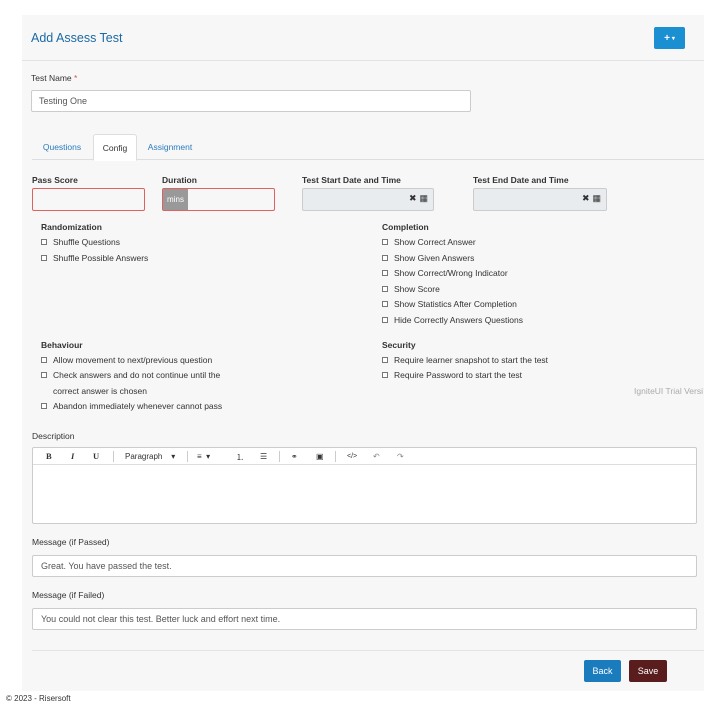 This screenshot has width=713, height=707. What do you see at coordinates (445, 273) in the screenshot?
I see `show-indicator-checkbox: Show Correct/Wrong Indicator` at bounding box center [445, 273].